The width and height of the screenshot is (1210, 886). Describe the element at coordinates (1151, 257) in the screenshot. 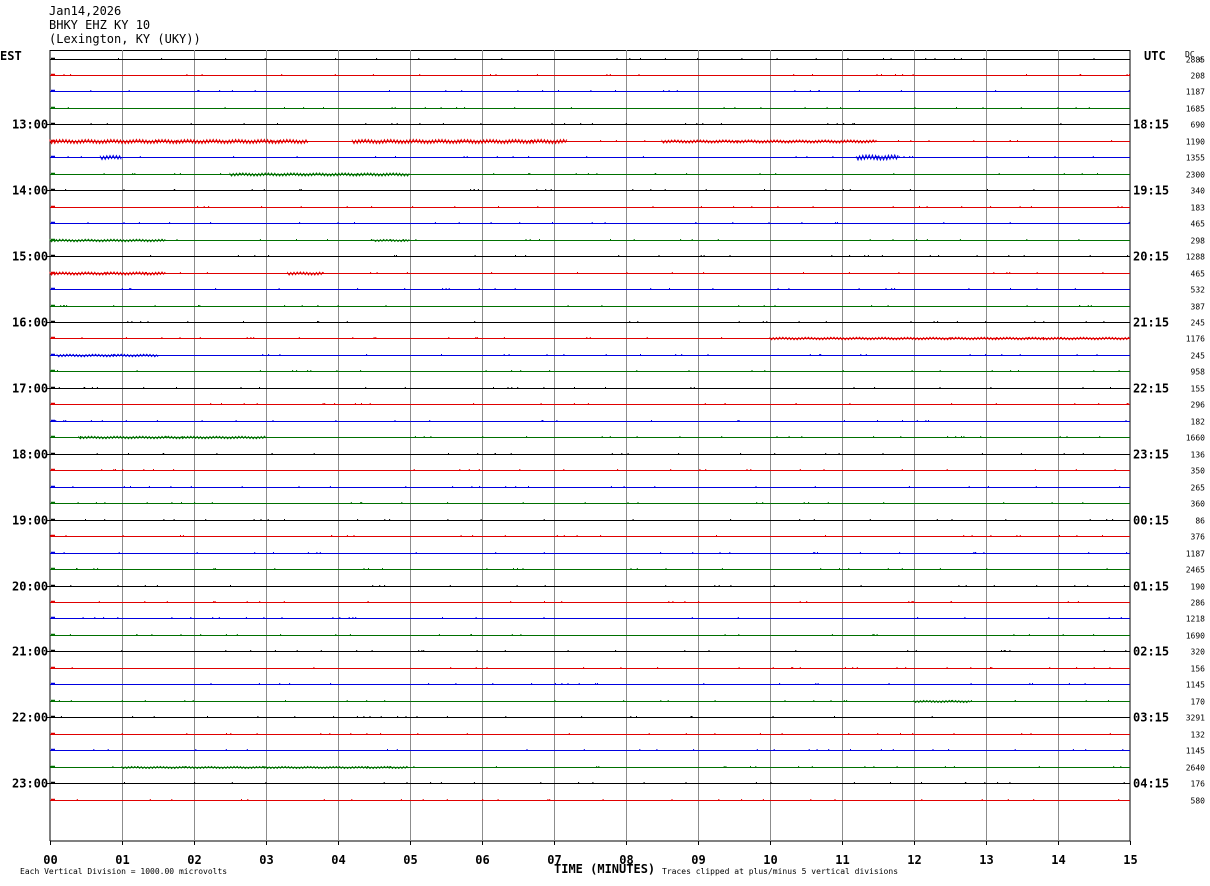

I see `utc-hour-label: 20:15` at that location.